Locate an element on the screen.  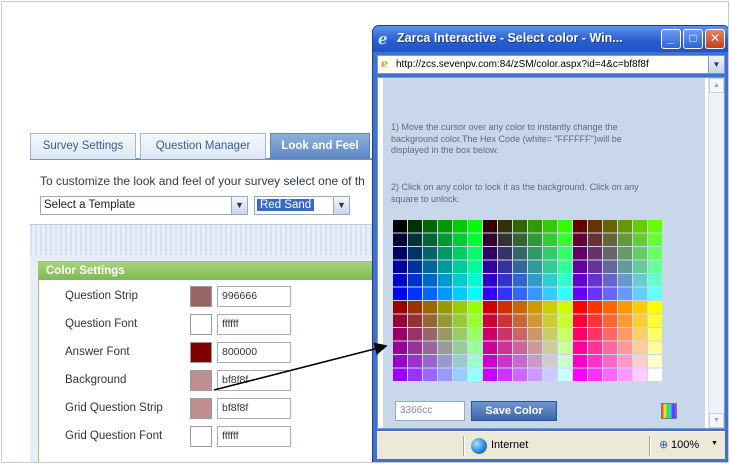
scroll-down-icon: ▼ is located at coordinates (716, 420).